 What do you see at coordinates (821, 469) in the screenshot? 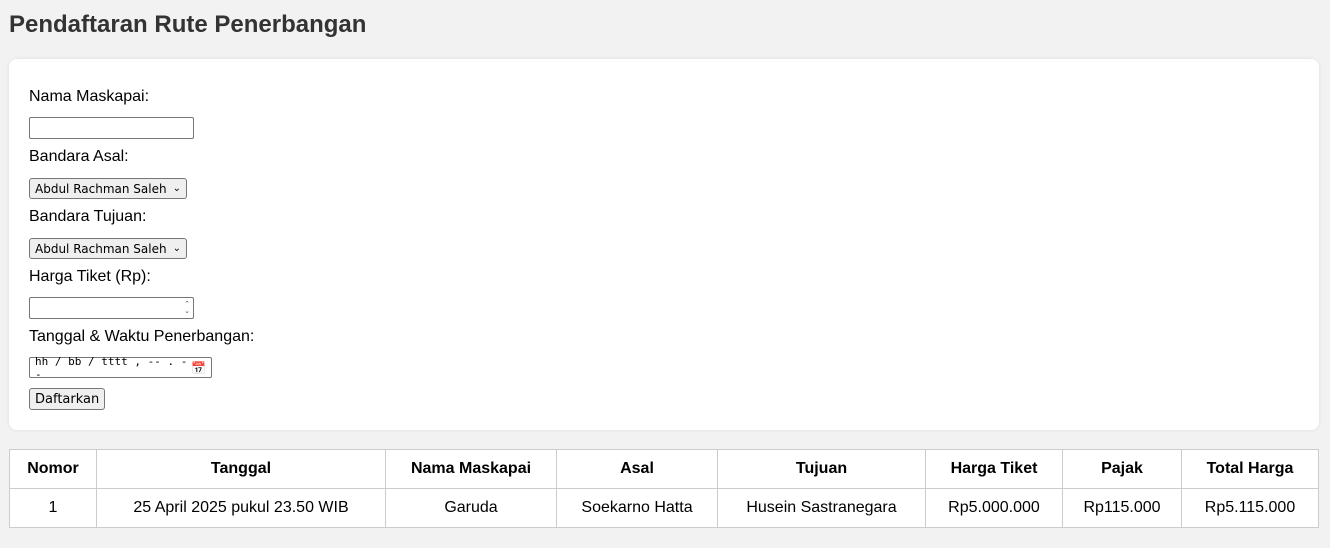
I see `header-tujuan: Tujuan` at bounding box center [821, 469].